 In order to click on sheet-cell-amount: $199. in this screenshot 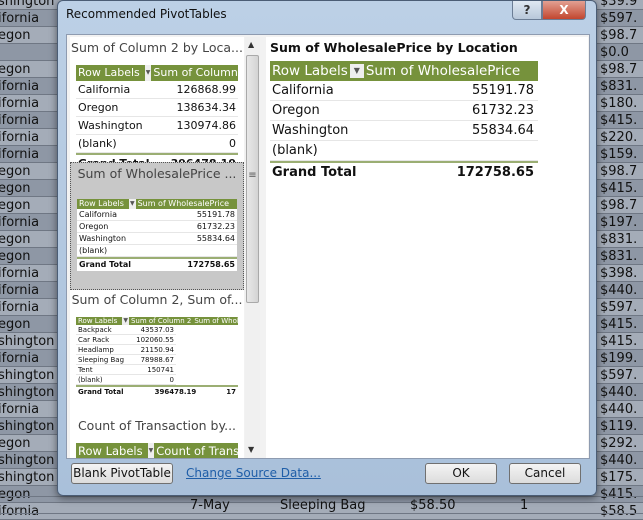, I will do `click(619, 358)`.